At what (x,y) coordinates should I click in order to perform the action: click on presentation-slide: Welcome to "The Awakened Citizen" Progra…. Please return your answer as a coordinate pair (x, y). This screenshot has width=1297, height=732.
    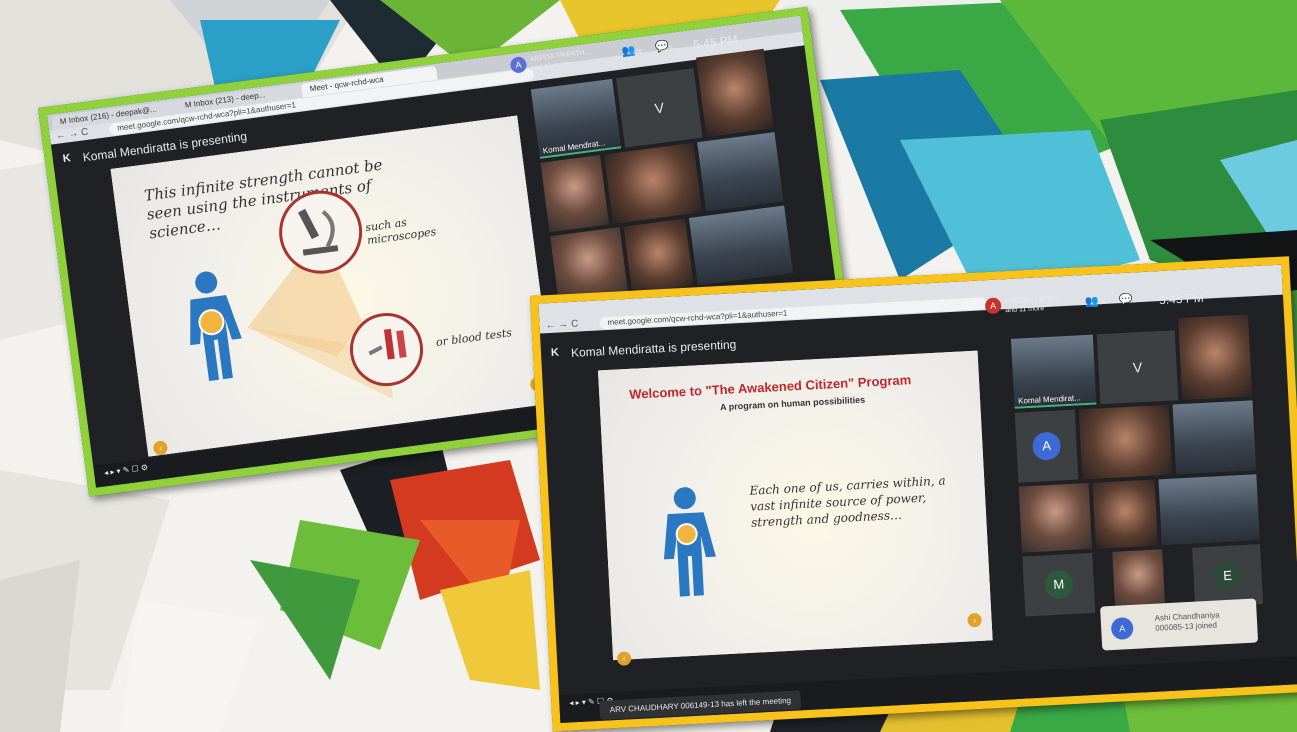
    Looking at the image, I should click on (795, 505).